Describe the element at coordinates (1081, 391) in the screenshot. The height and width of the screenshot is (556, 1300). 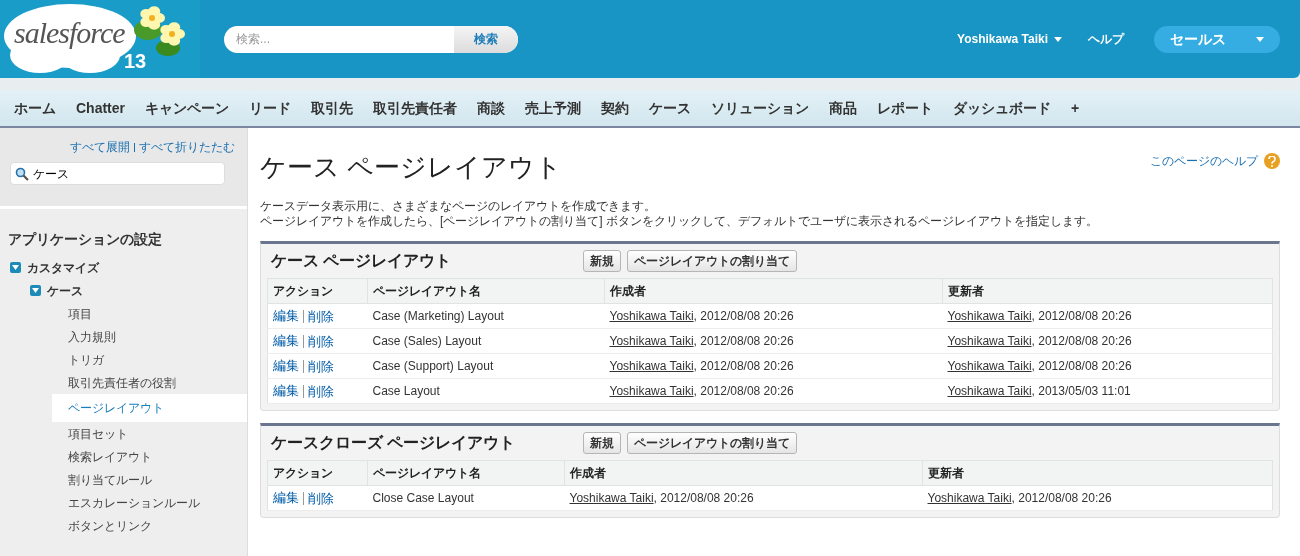
I see `date-text: , 2013/05/03 11:01` at that location.